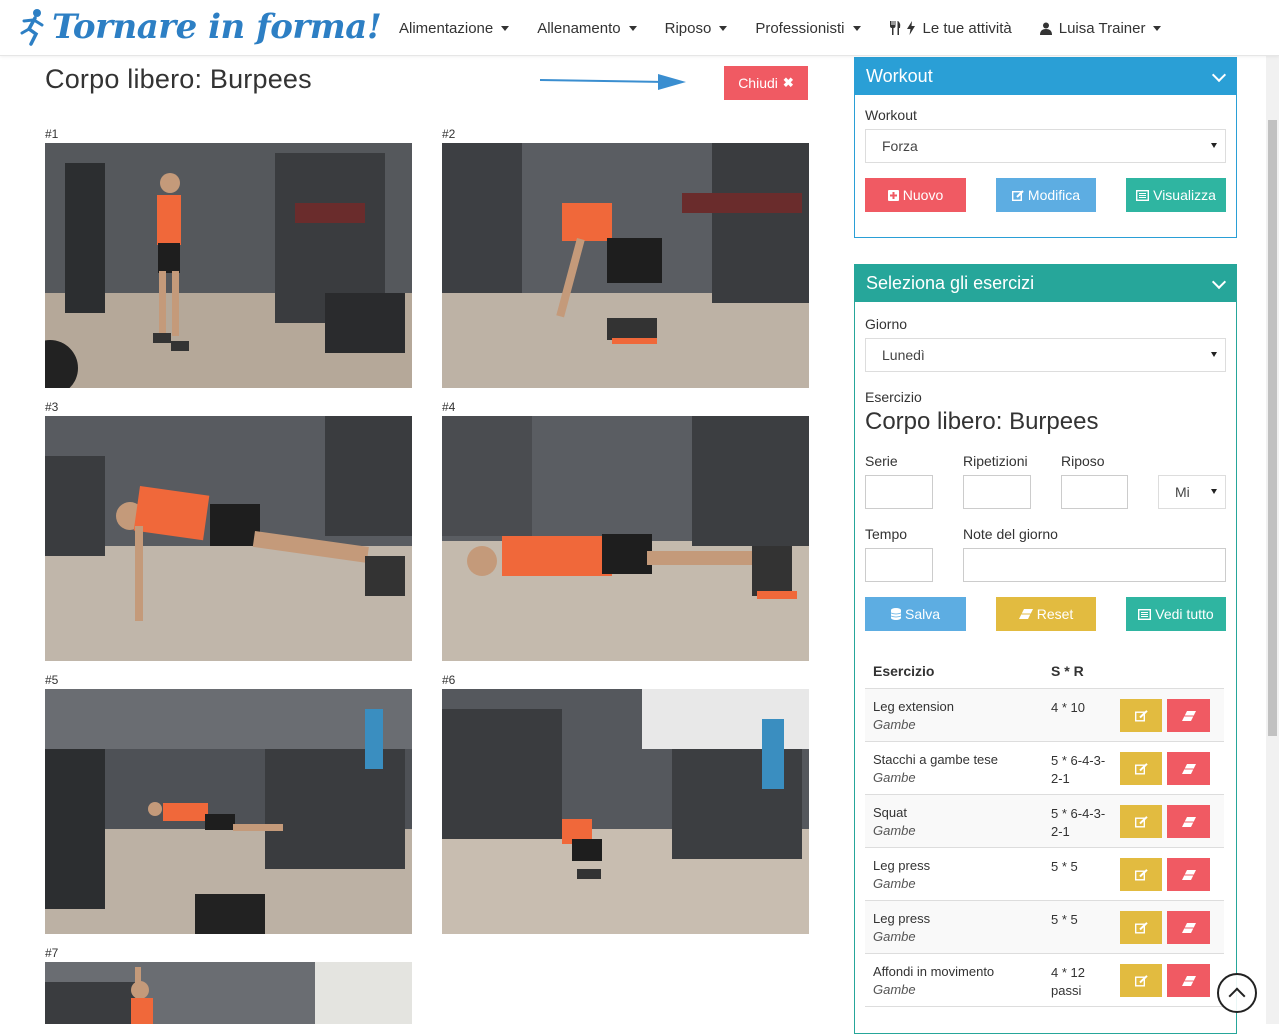  I want to click on nav-professionisti: Professionisti, so click(807, 28).